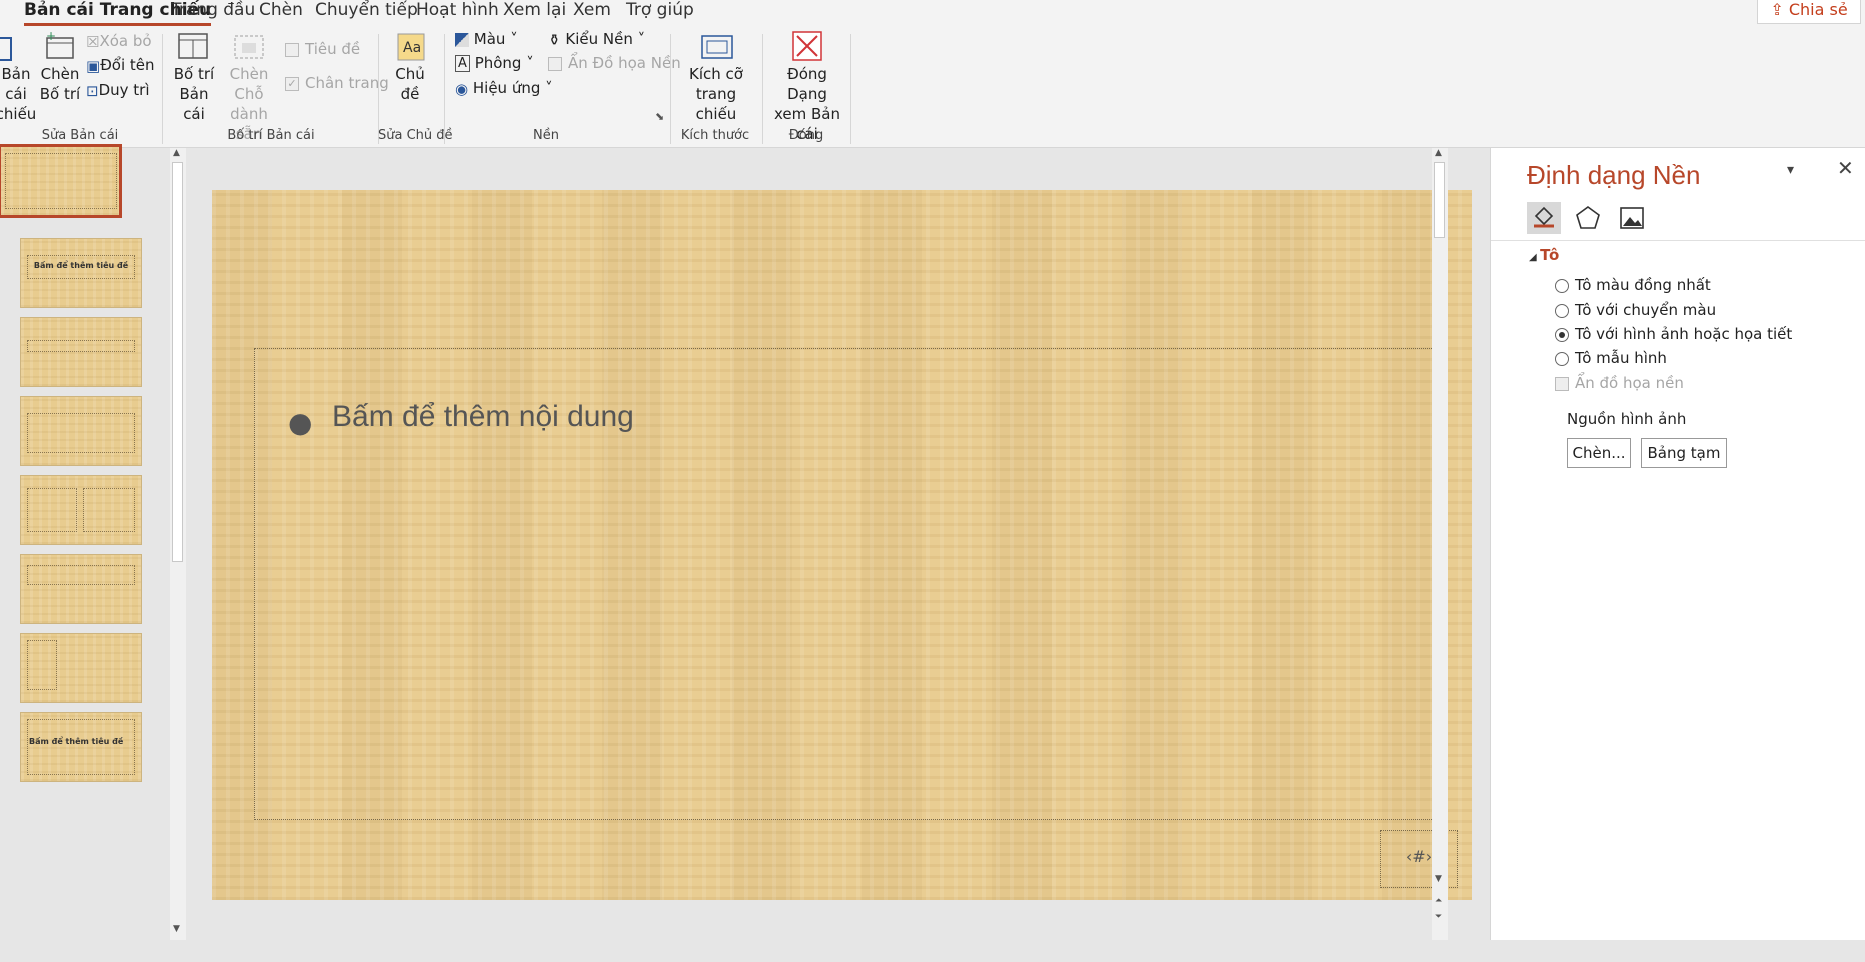  I want to click on canvas-scrollbar: ▲ ▼ ⏶ ⏷, so click(1440, 544).